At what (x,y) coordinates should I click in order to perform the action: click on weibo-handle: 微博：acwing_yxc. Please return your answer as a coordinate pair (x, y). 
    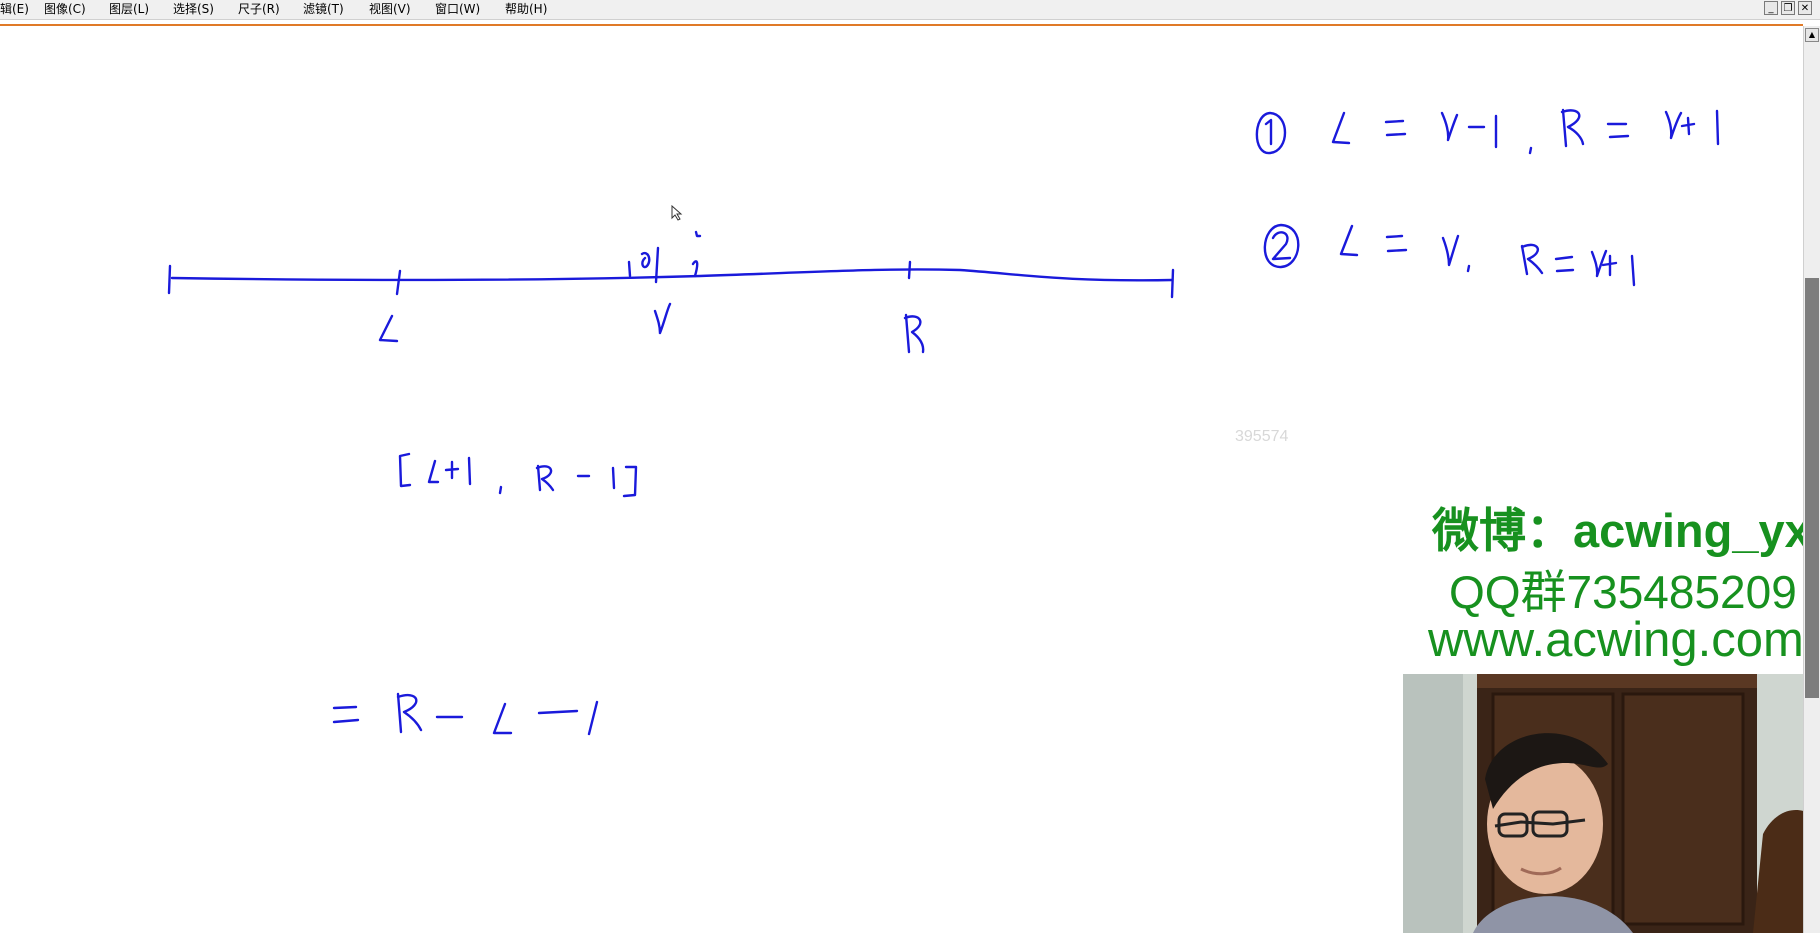
    Looking at the image, I should click on (1626, 530).